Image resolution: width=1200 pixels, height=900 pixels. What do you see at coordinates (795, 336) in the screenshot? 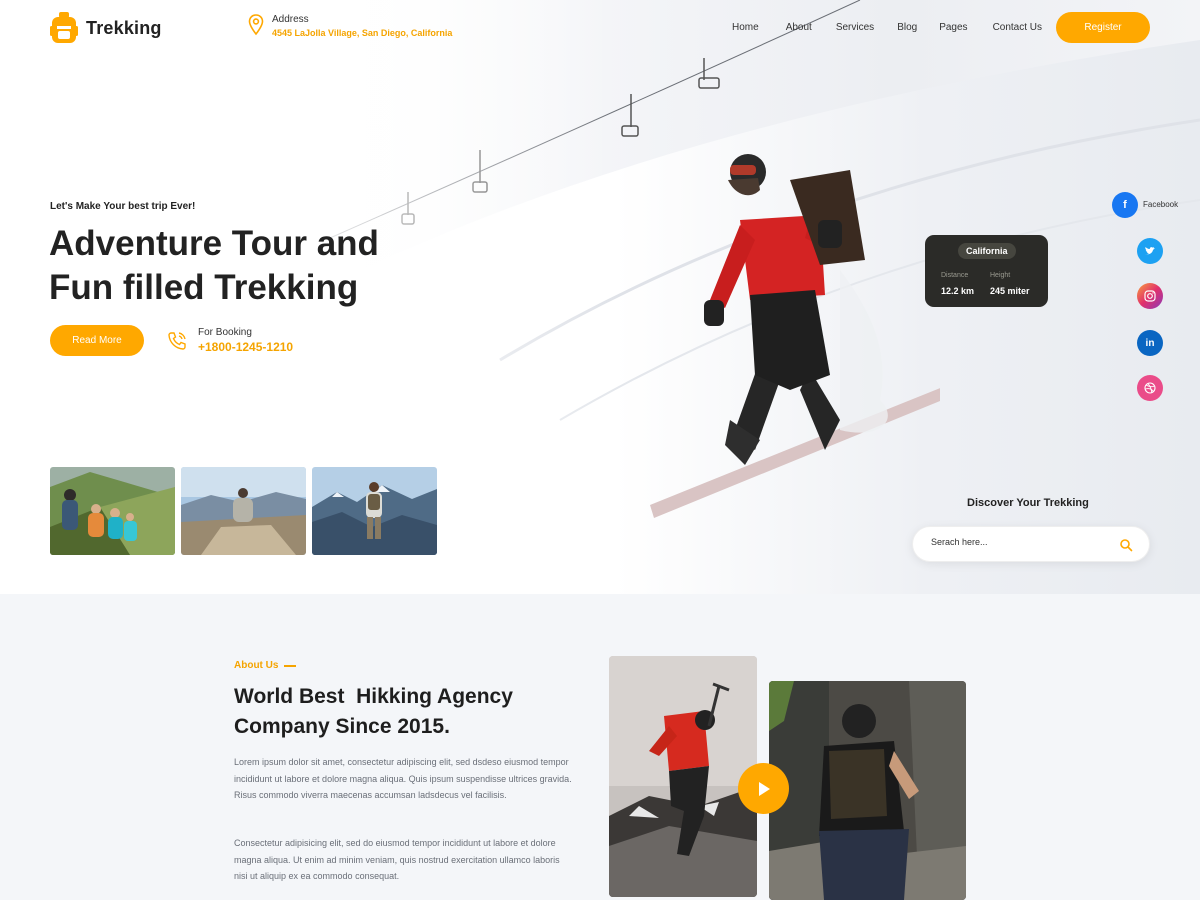
I see `snowboarder-image` at bounding box center [795, 336].